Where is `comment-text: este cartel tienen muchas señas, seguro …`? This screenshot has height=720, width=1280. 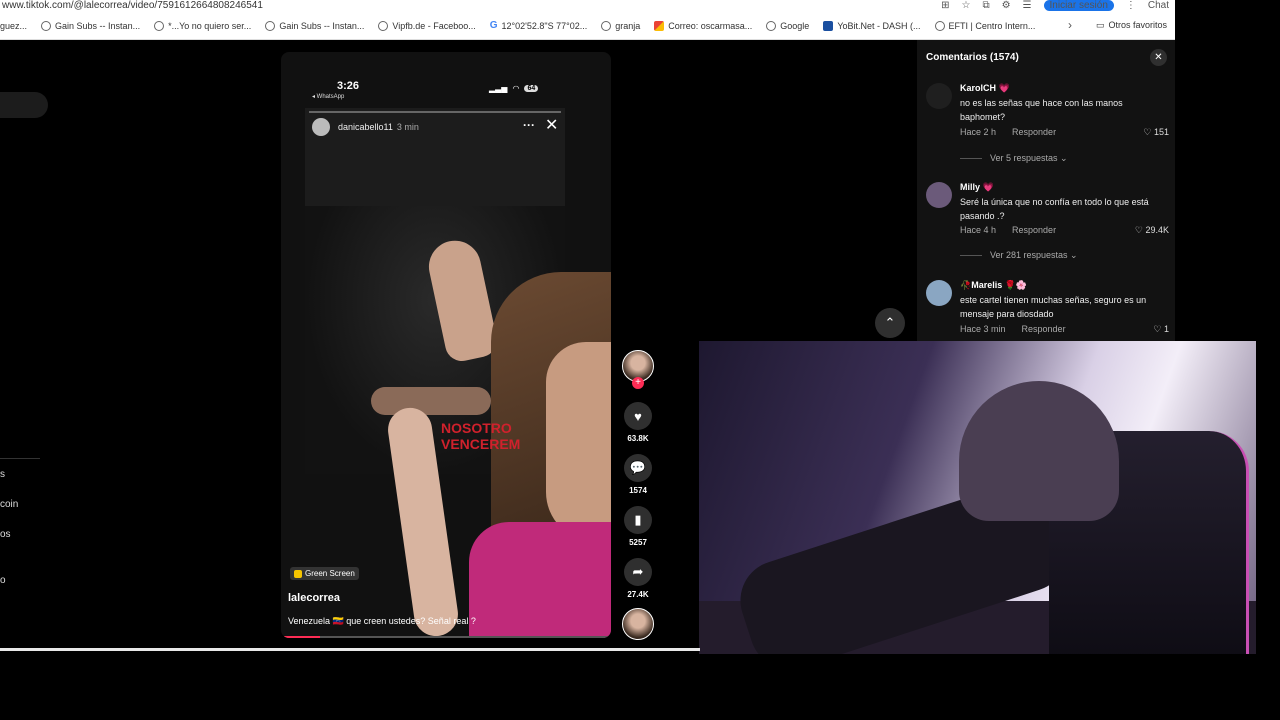 comment-text: este cartel tienen muchas señas, seguro … is located at coordinates (1053, 307).